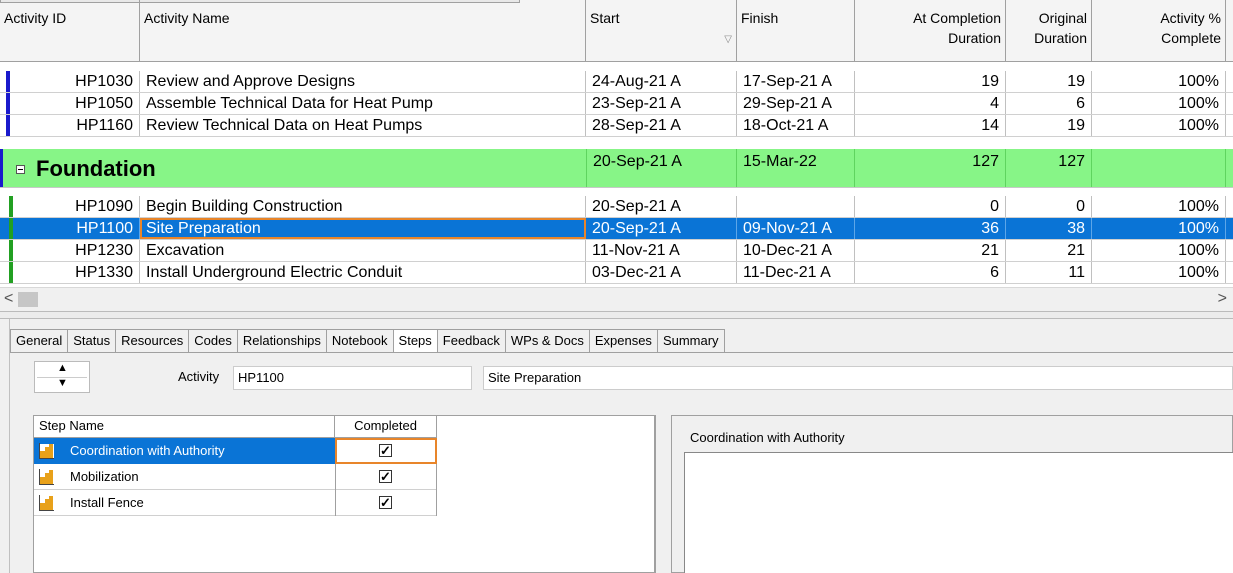 Image resolution: width=1233 pixels, height=573 pixels. I want to click on tab-relationships: Relationships, so click(282, 341).